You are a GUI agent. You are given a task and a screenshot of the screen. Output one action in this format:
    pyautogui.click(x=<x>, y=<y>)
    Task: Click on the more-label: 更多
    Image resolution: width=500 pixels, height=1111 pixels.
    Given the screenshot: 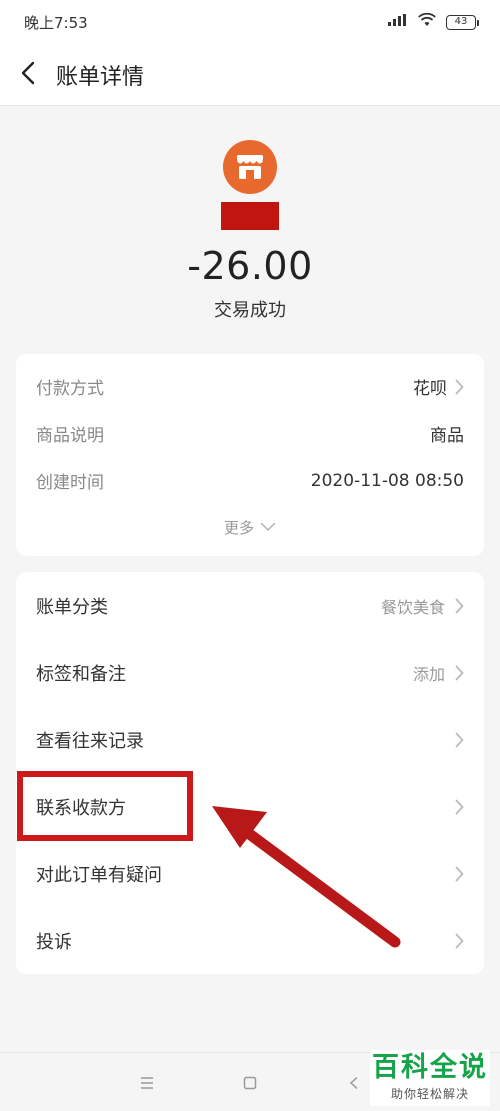 What is the action you would take?
    pyautogui.click(x=238, y=527)
    